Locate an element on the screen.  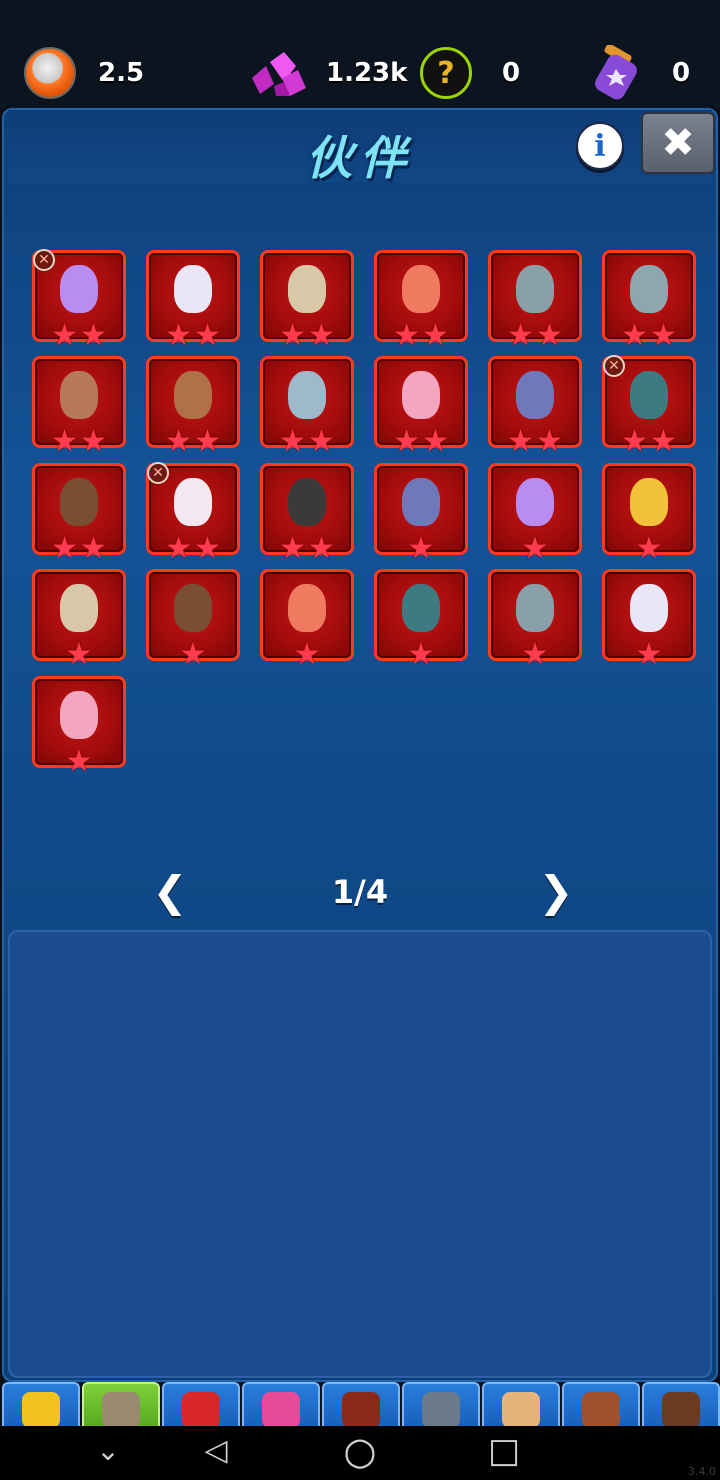
companion-ostrich-icon is located at coordinates (307, 502).